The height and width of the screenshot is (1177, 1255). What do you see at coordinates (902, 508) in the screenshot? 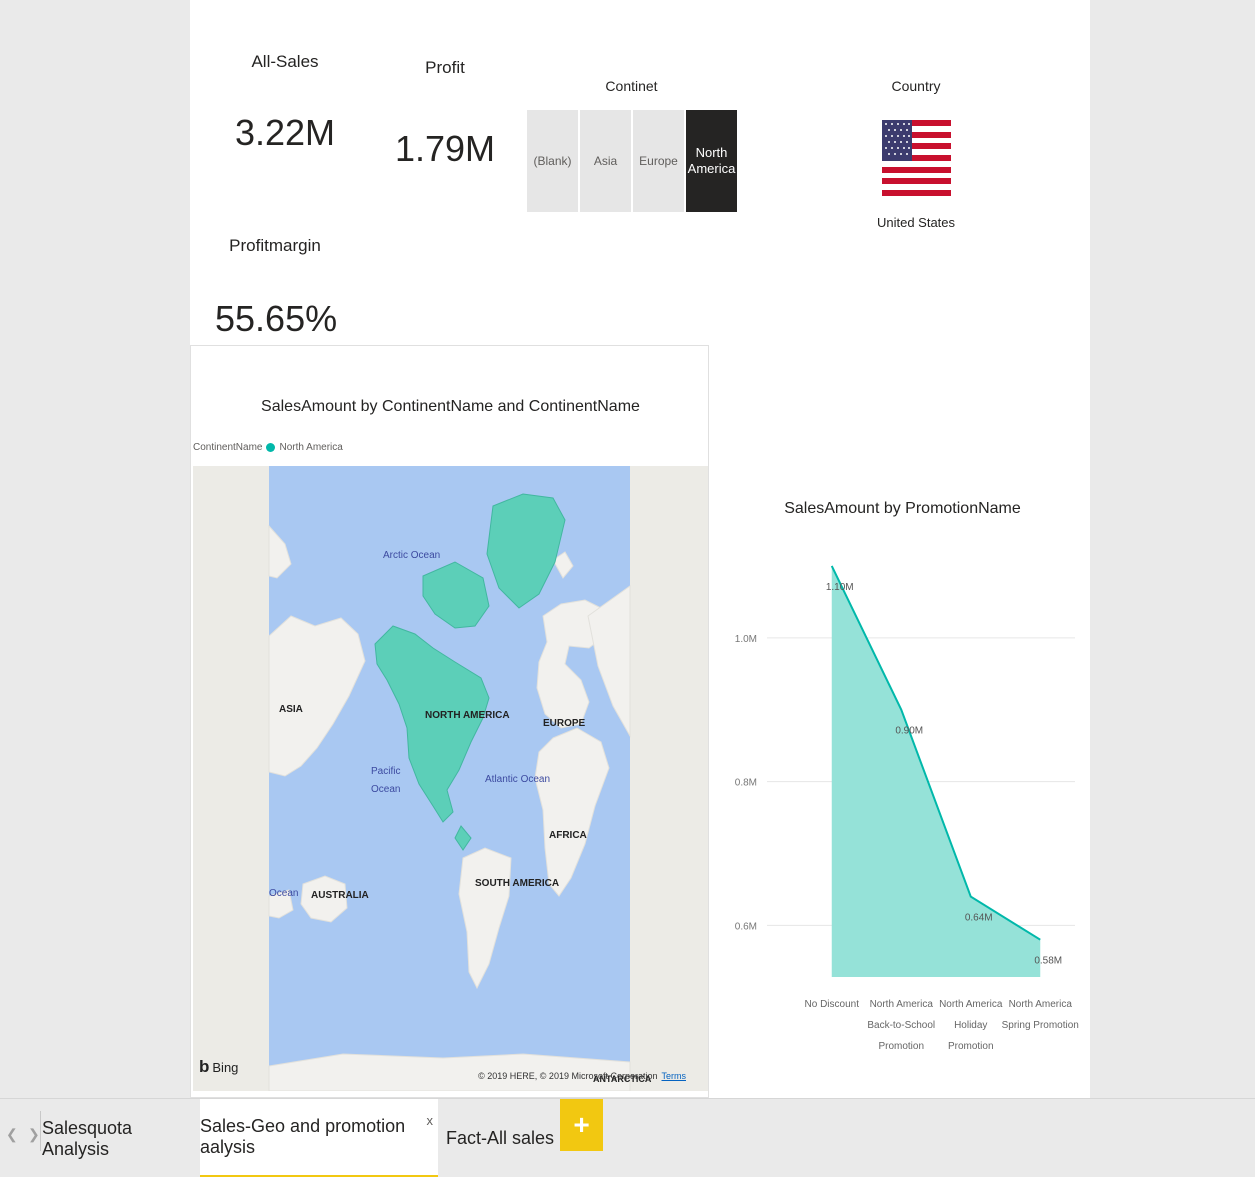
I see `area-chart-title: SalesAmount by PromotionName` at bounding box center [902, 508].